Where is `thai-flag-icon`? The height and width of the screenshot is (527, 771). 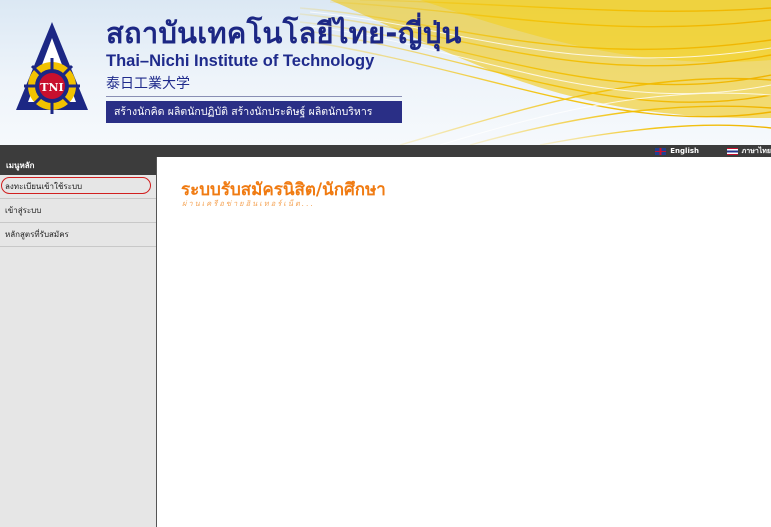
thai-flag-icon is located at coordinates (732, 151).